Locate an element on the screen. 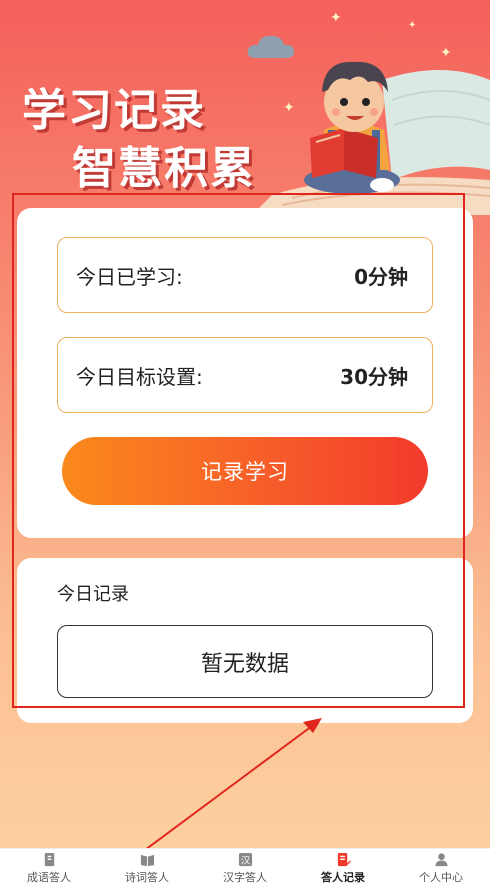 This screenshot has width=490, height=888. book-icon is located at coordinates (49, 859).